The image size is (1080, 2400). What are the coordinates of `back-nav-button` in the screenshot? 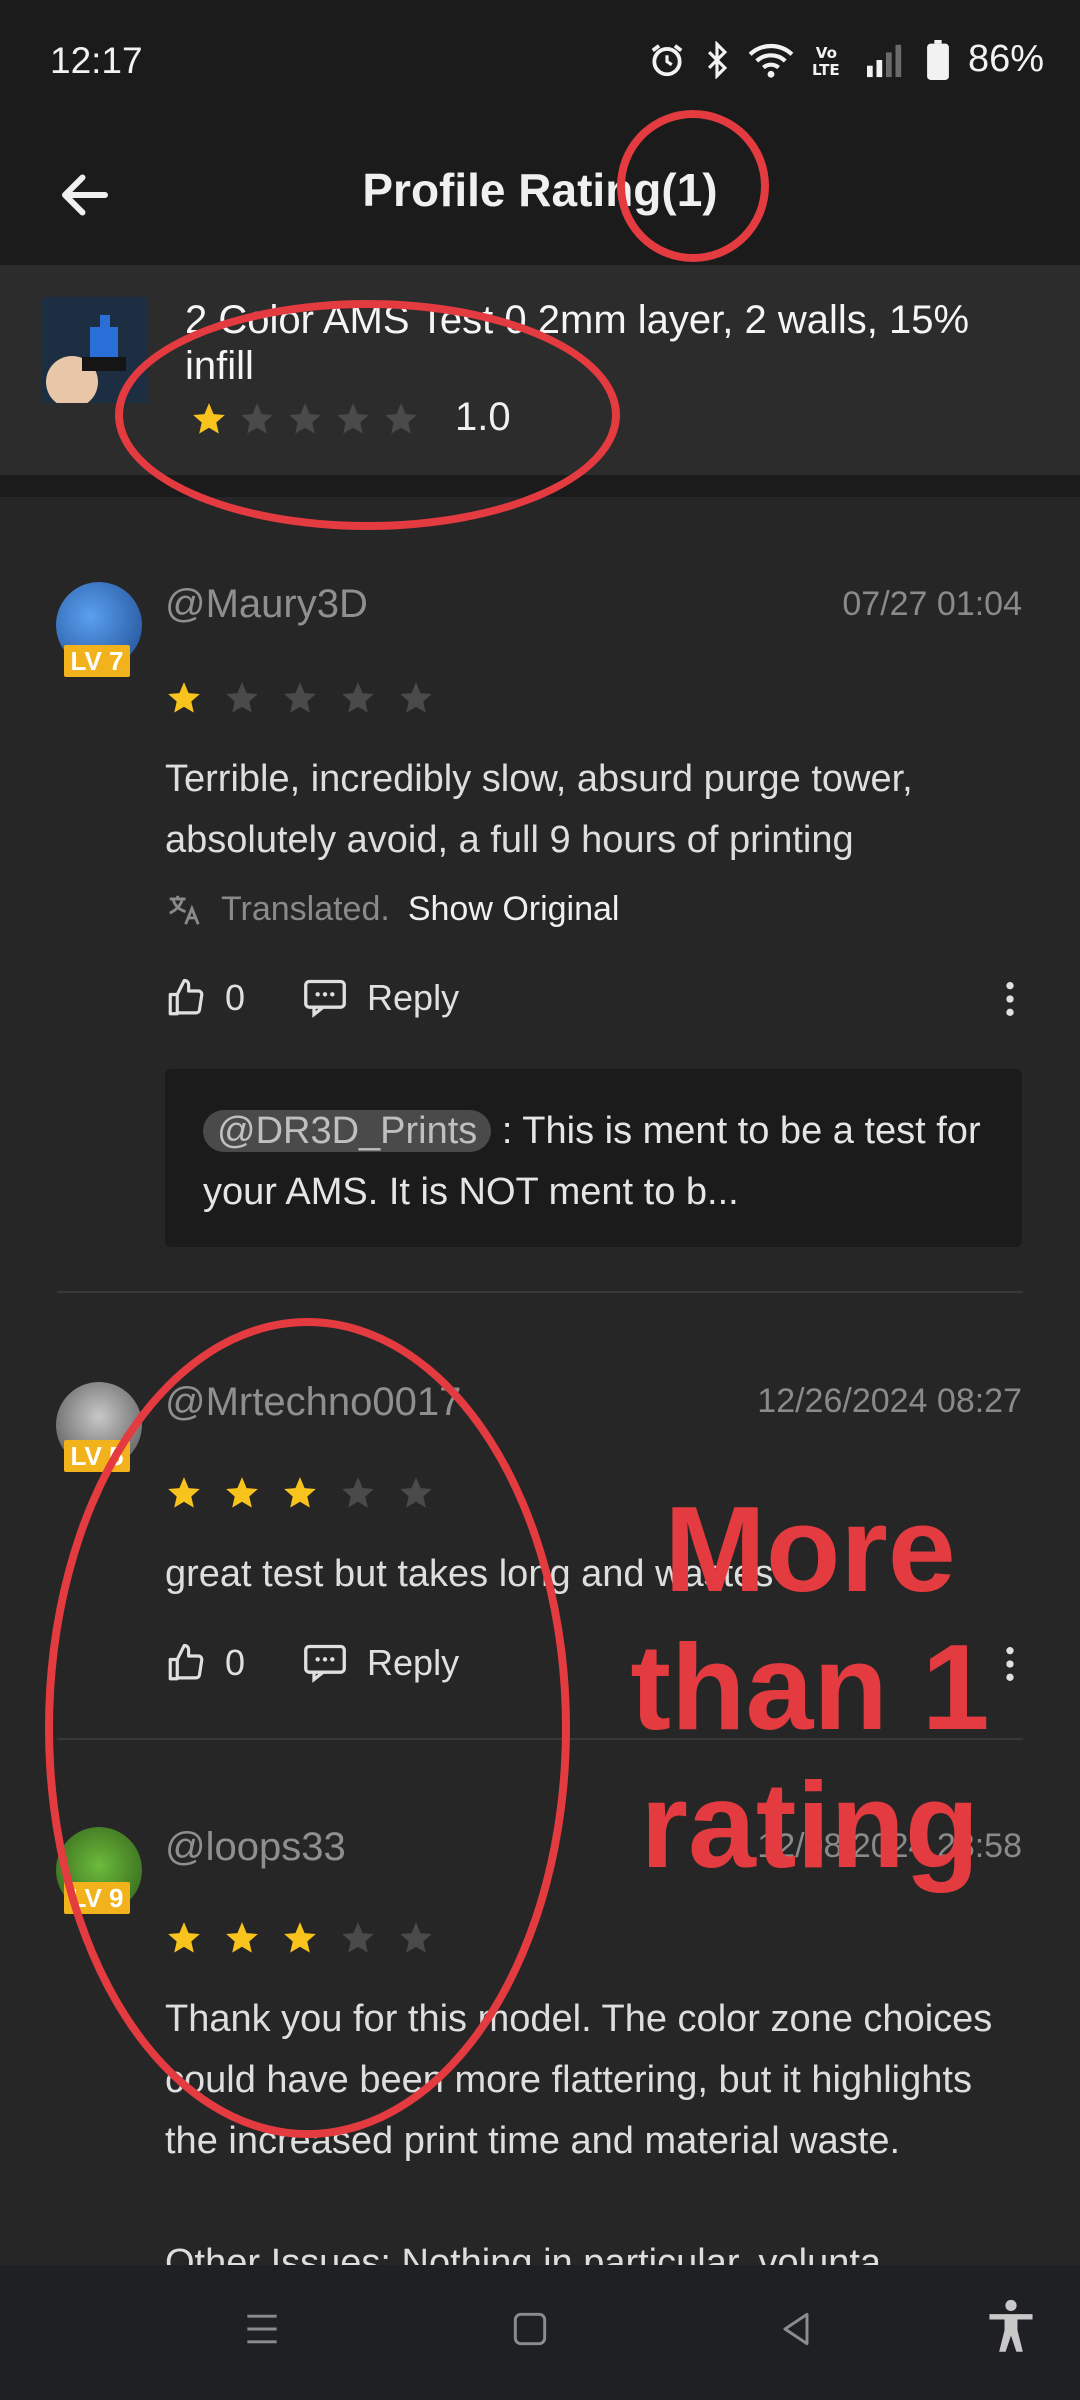 It's located at (796, 2331).